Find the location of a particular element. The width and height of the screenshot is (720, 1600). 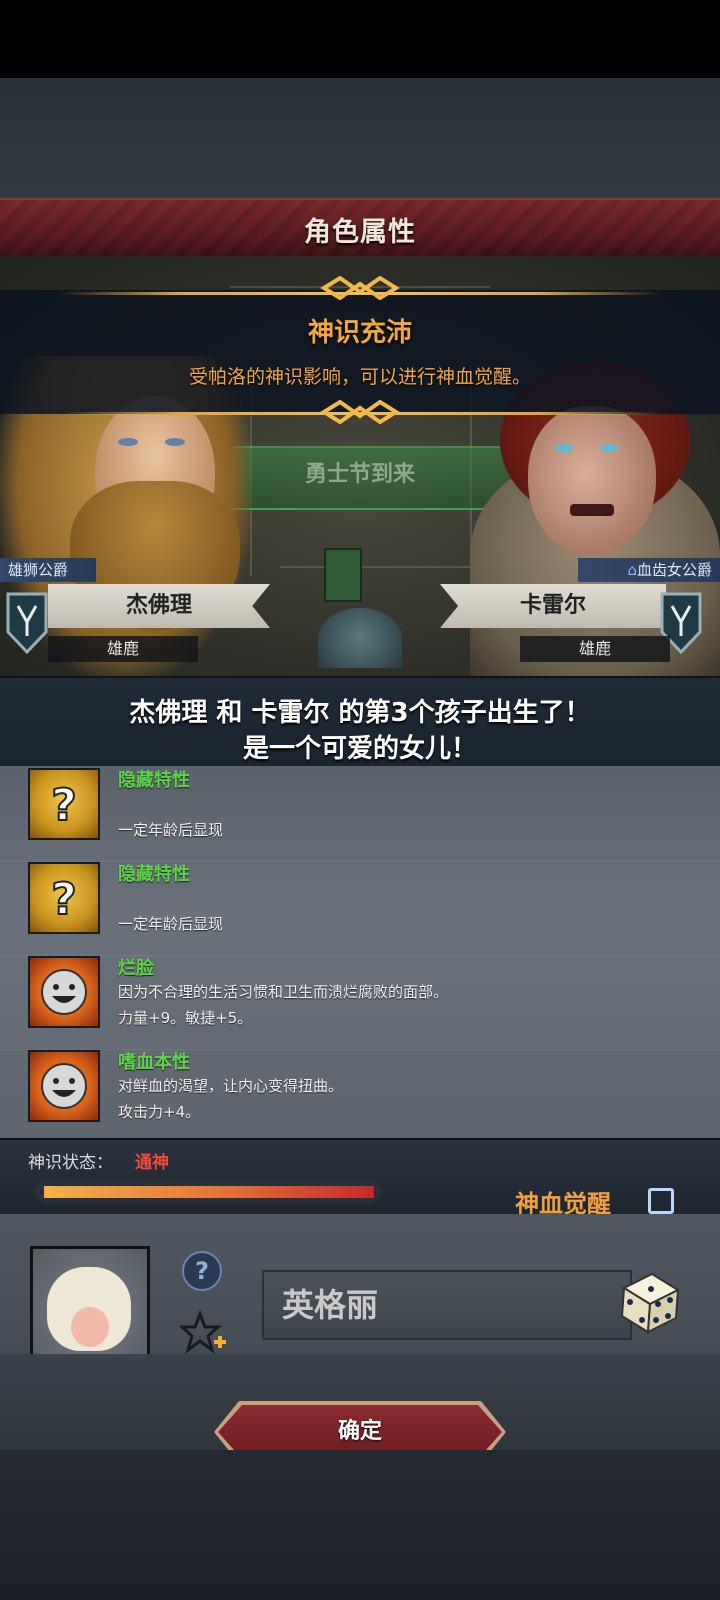

castle-icon: ⌂ is located at coordinates (632, 570).